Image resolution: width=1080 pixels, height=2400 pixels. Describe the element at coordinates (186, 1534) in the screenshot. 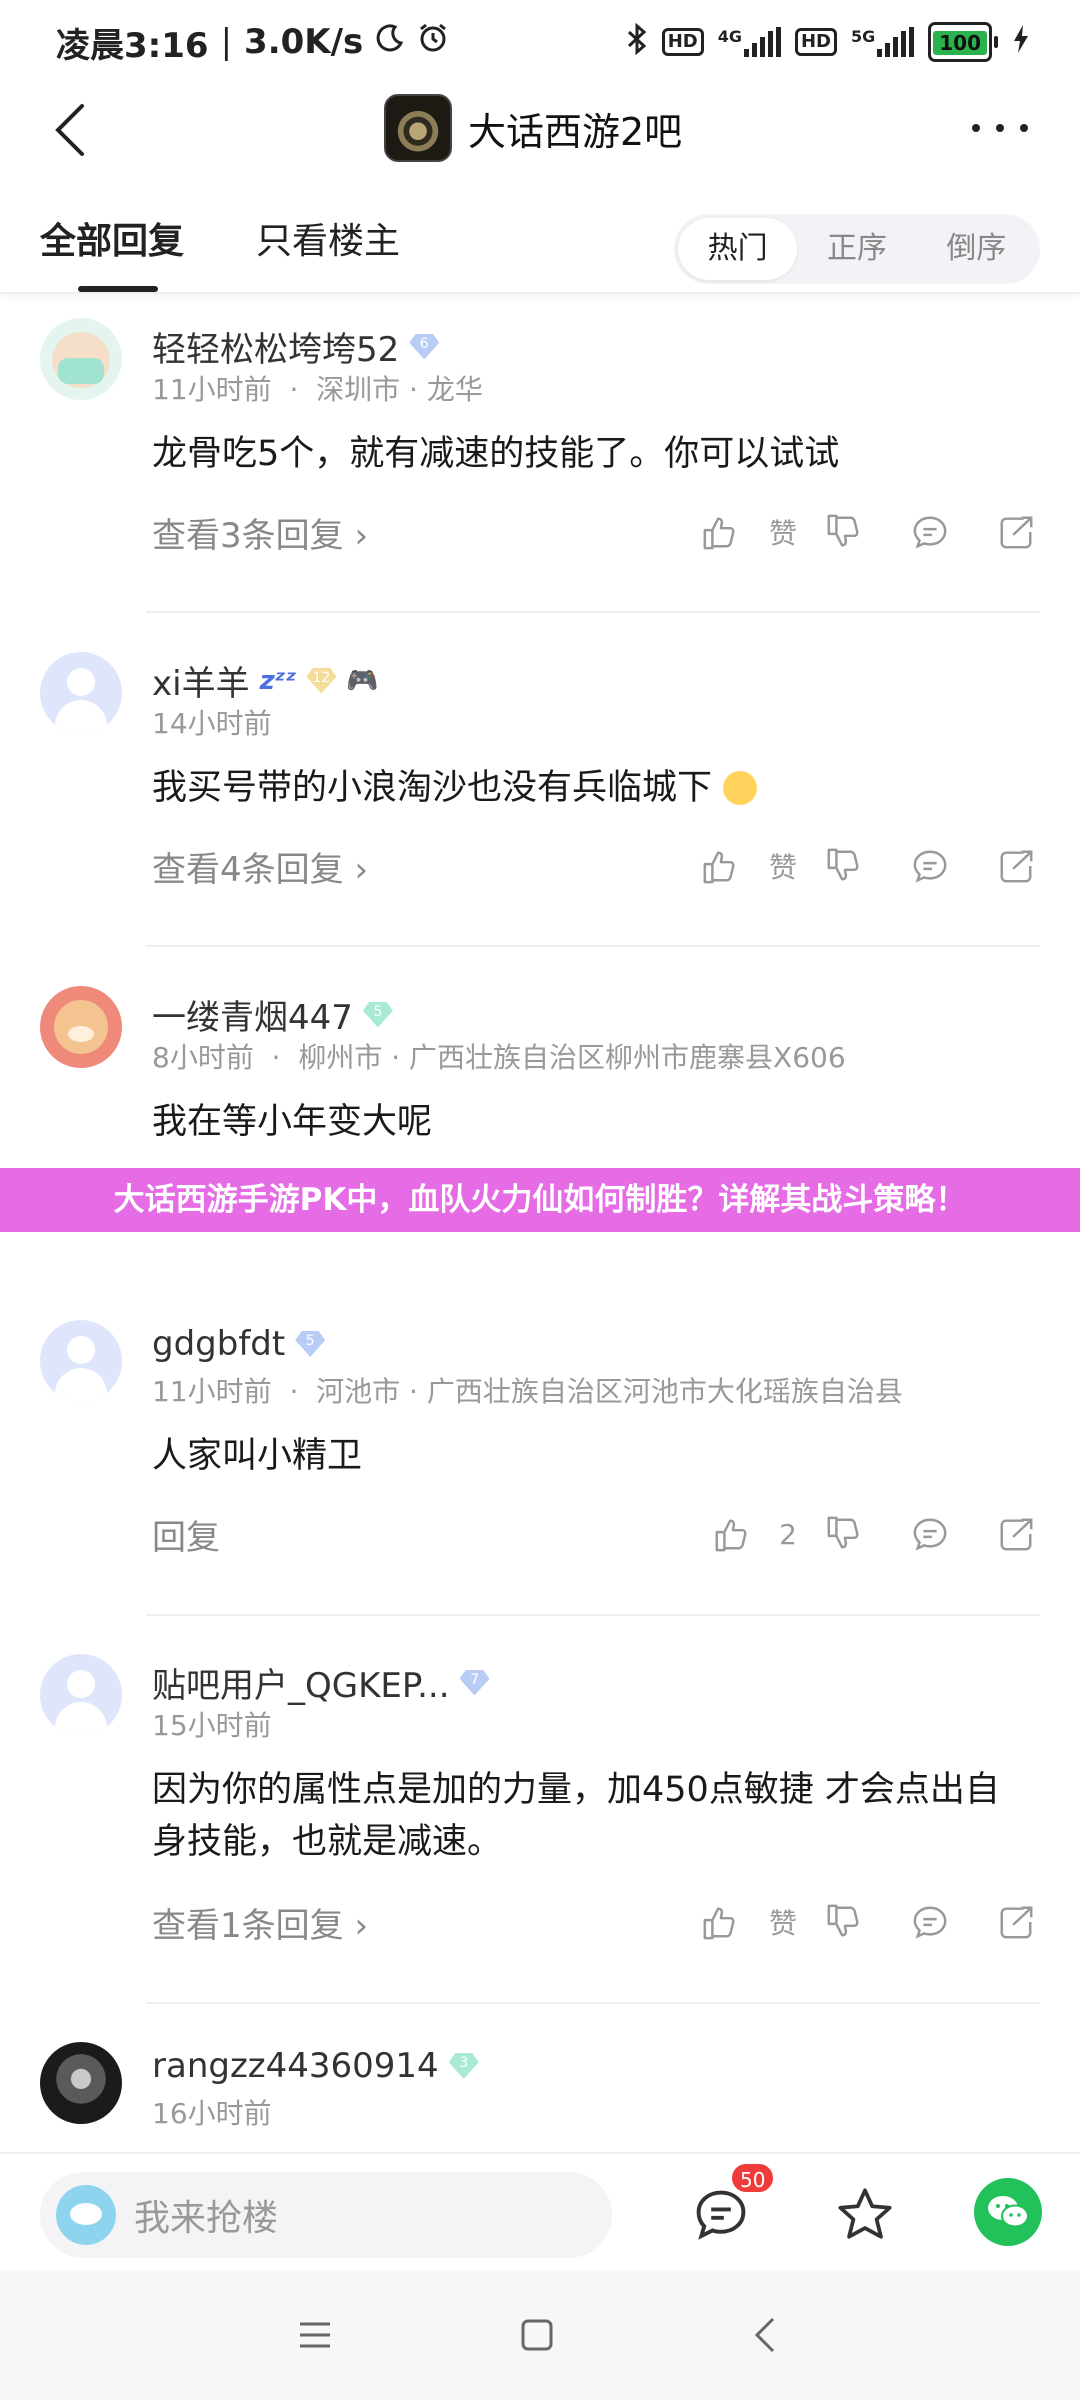

I see `reply-link: 回复` at that location.